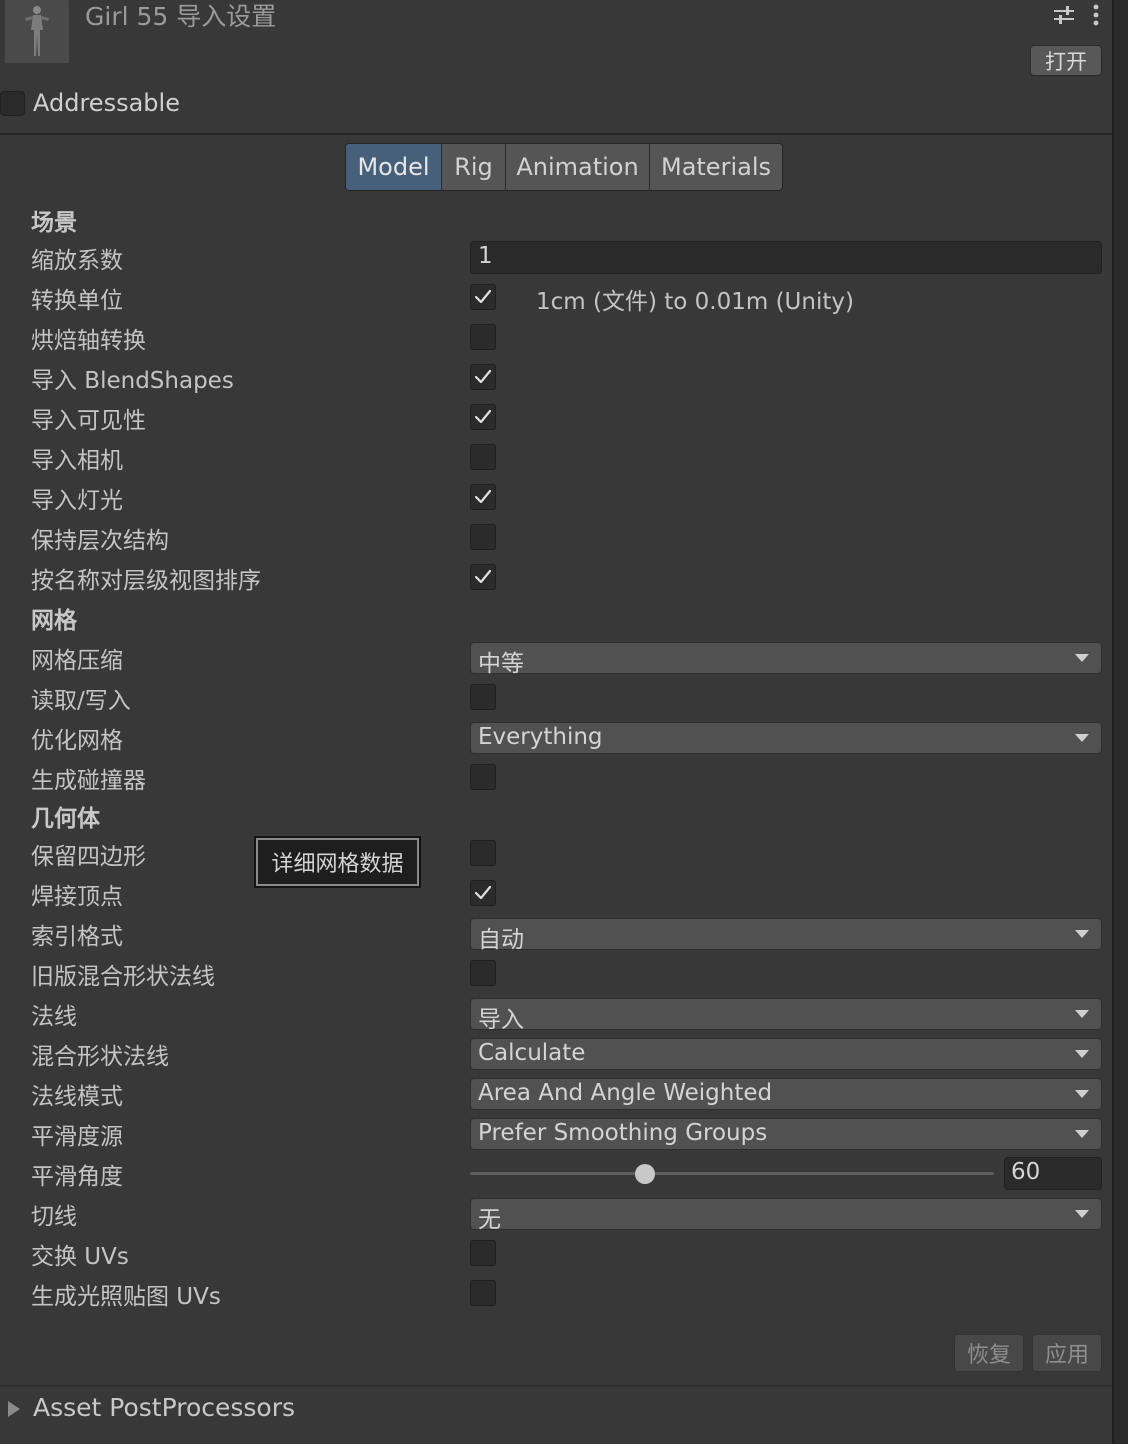 The image size is (1128, 1444). I want to click on row-label-swap-uvs: 交换 UVs, so click(80, 1257).